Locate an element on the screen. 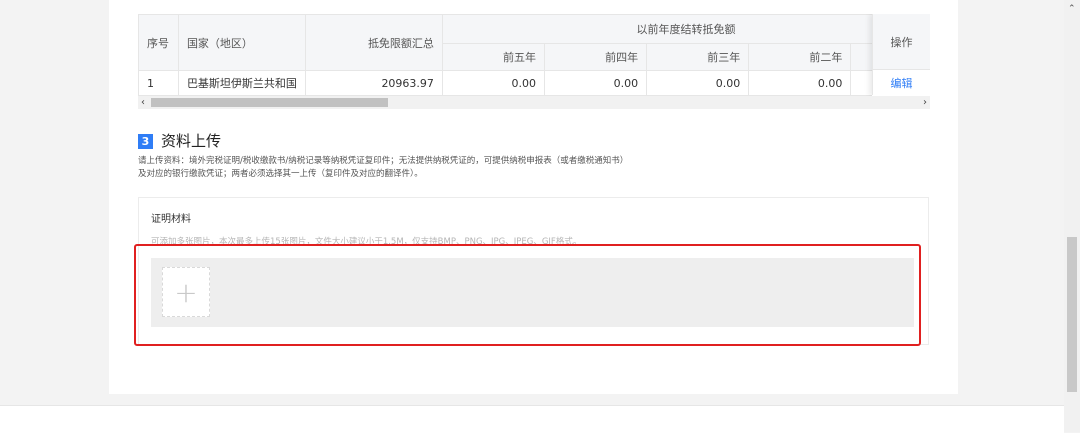 Image resolution: width=1080 pixels, height=433 pixels. cell-total: 20963.97 is located at coordinates (373, 83).